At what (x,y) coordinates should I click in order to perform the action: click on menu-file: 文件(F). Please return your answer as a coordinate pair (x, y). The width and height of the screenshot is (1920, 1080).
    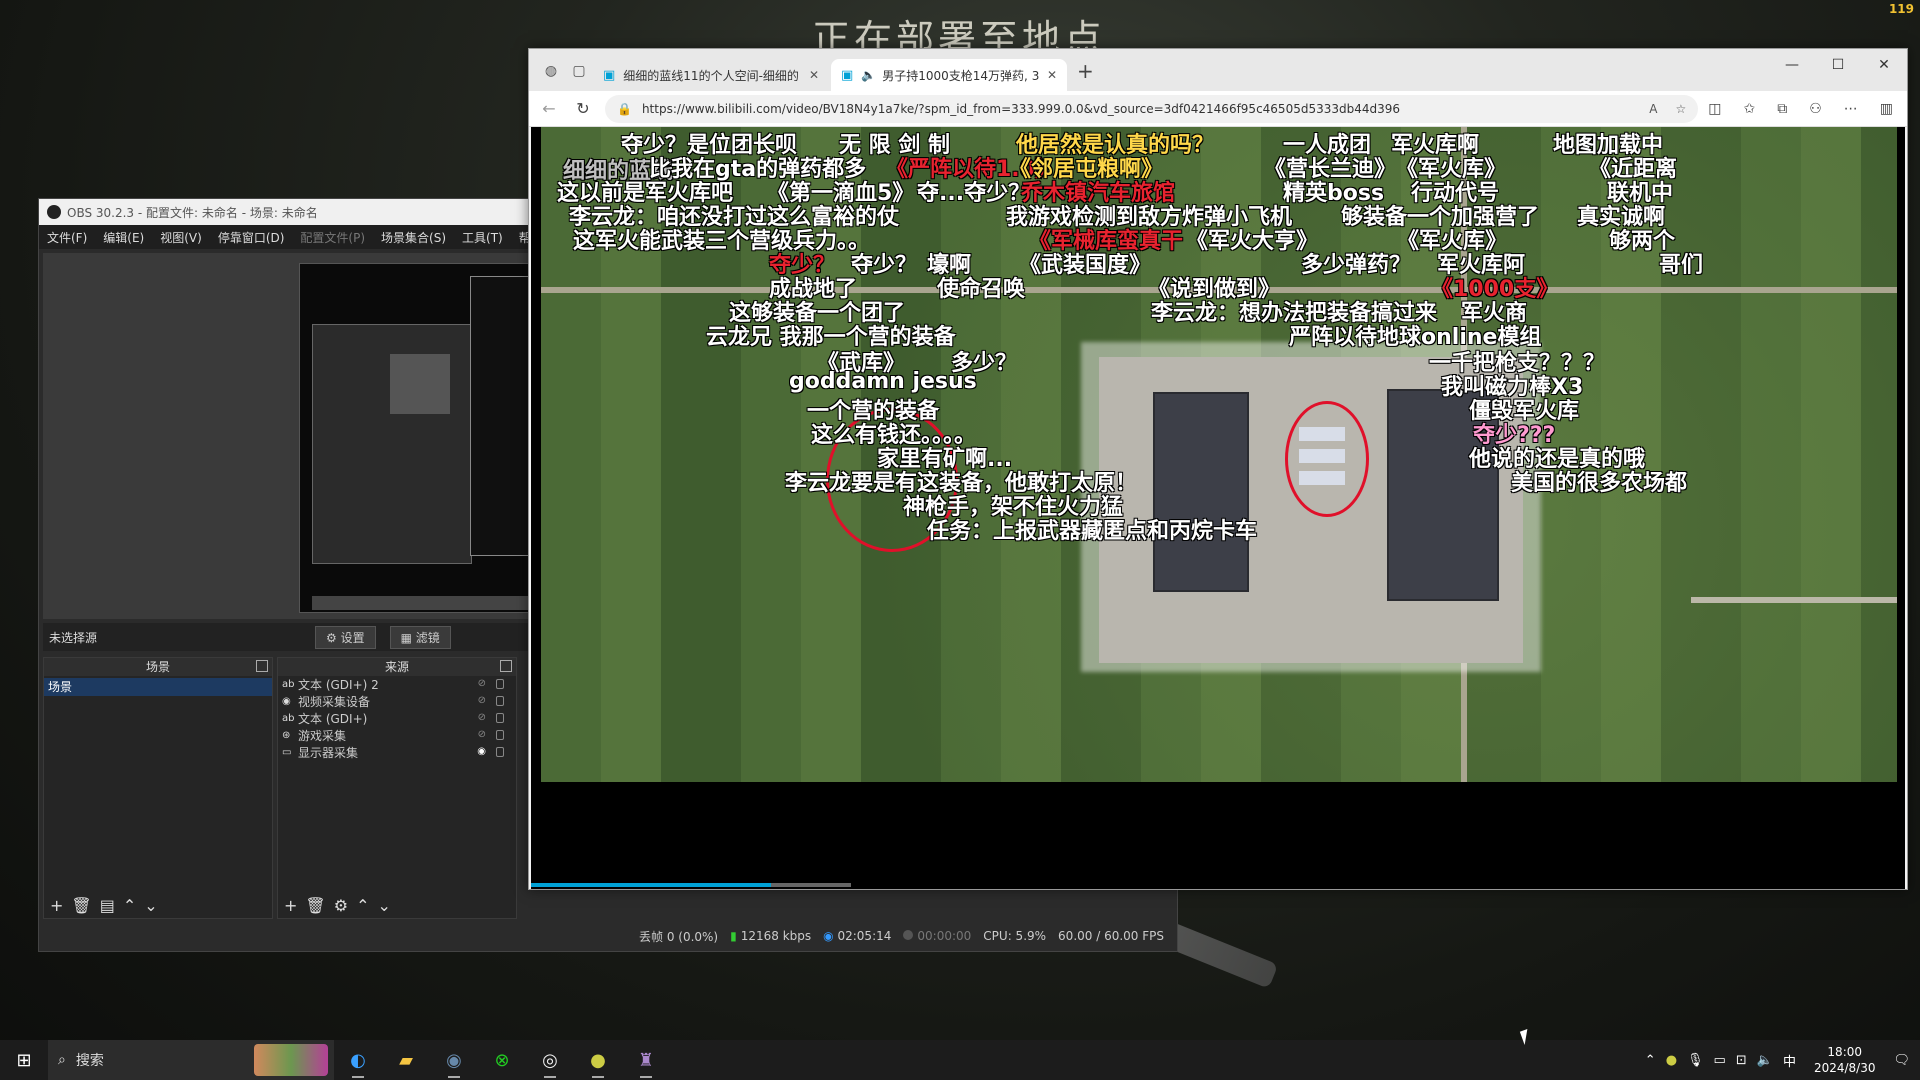
    Looking at the image, I should click on (67, 237).